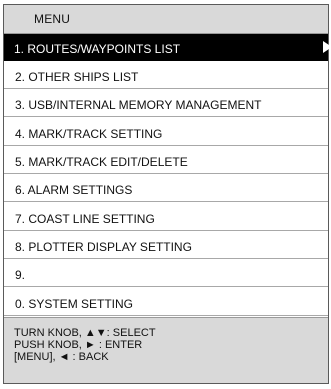 The image size is (331, 389). Describe the element at coordinates (85, 219) in the screenshot. I see `menu-item-label: 7. COAST LINE SETTING` at that location.